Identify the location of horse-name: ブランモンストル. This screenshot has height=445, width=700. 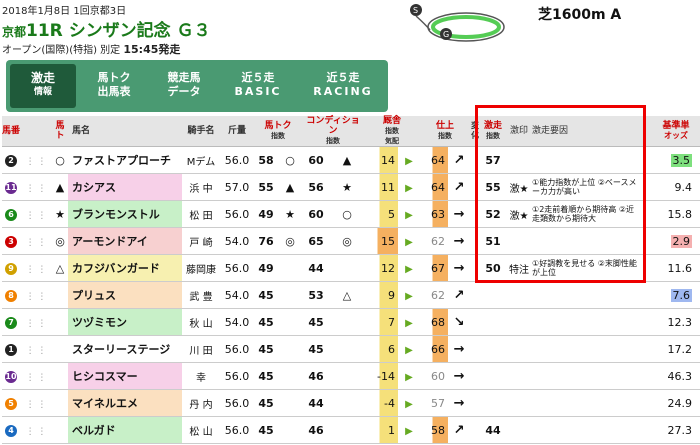
(125, 214).